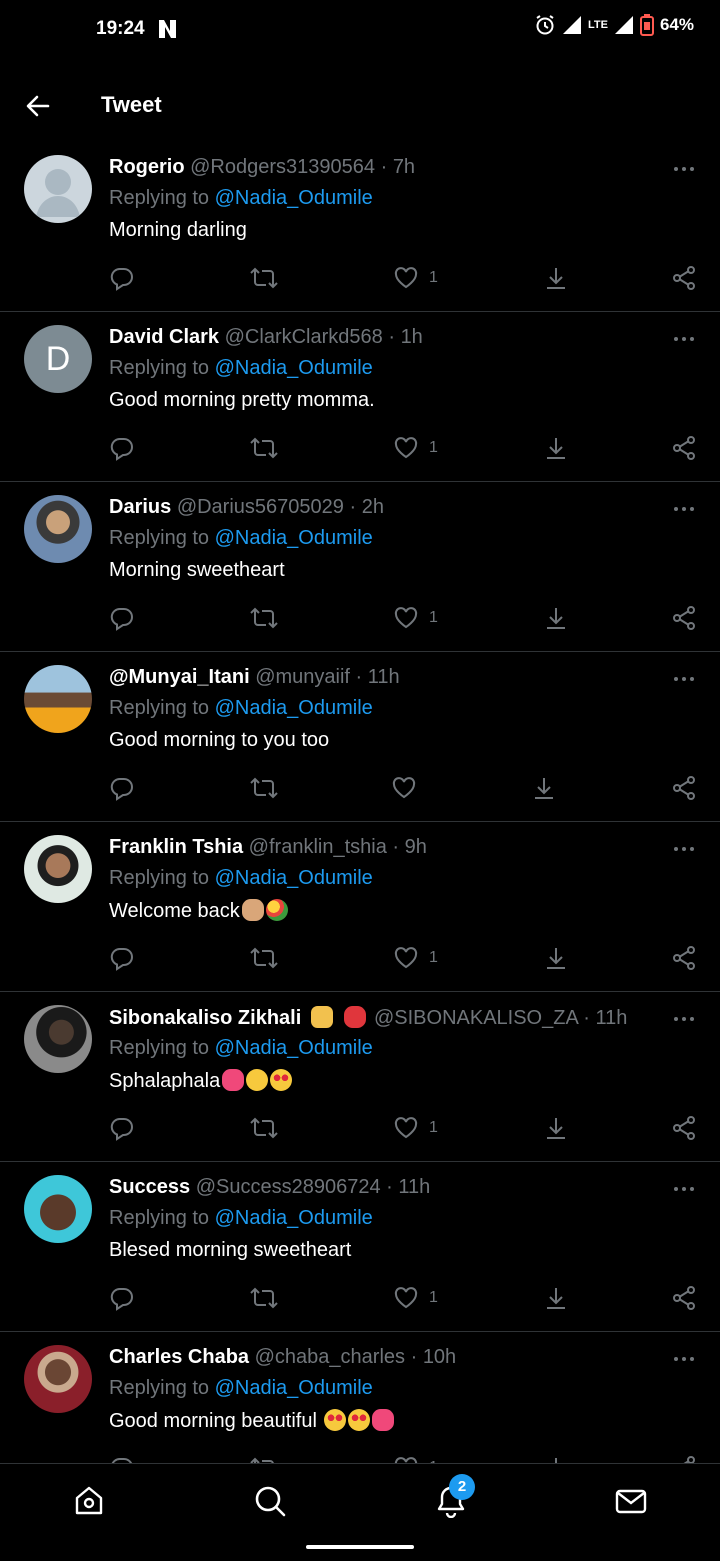  I want to click on reply-icon, so click(121, 789).